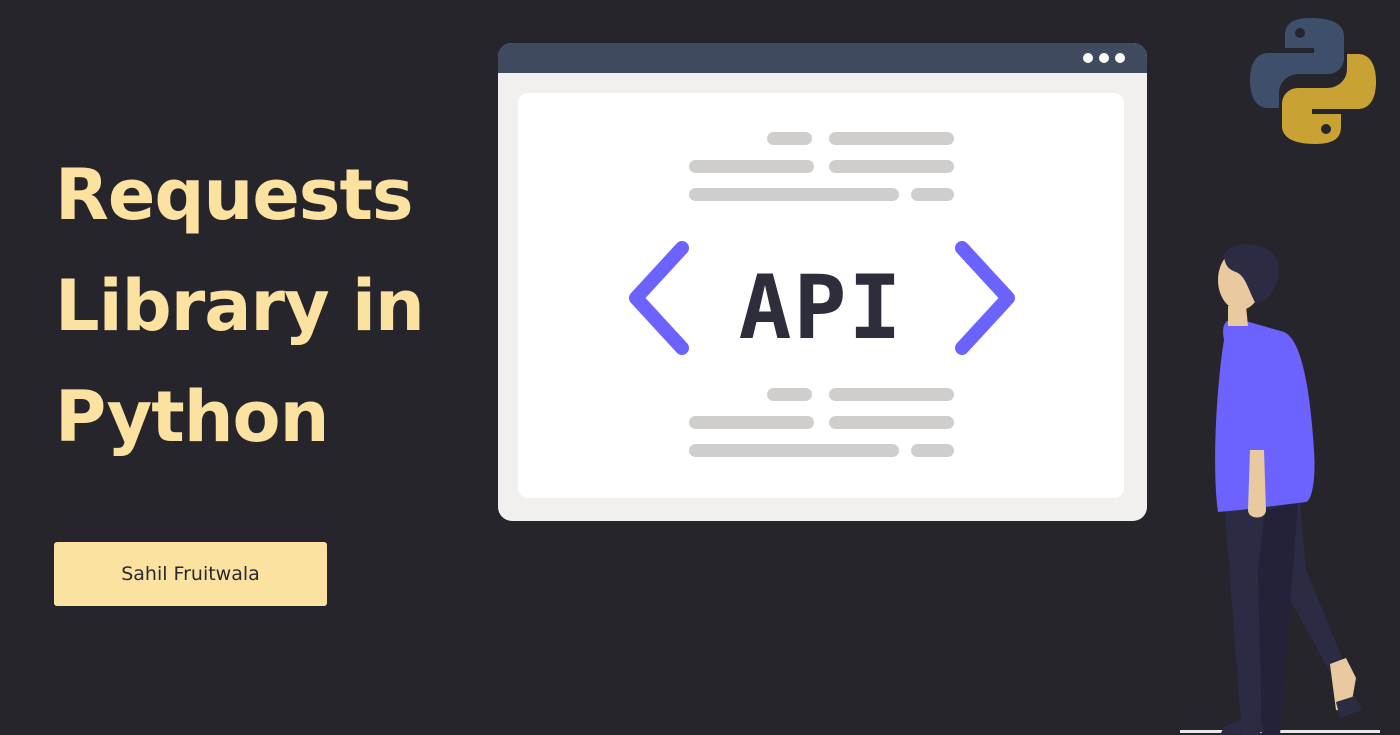 This screenshot has width=1400, height=735. What do you see at coordinates (1313, 81) in the screenshot?
I see `python-logo-icon` at bounding box center [1313, 81].